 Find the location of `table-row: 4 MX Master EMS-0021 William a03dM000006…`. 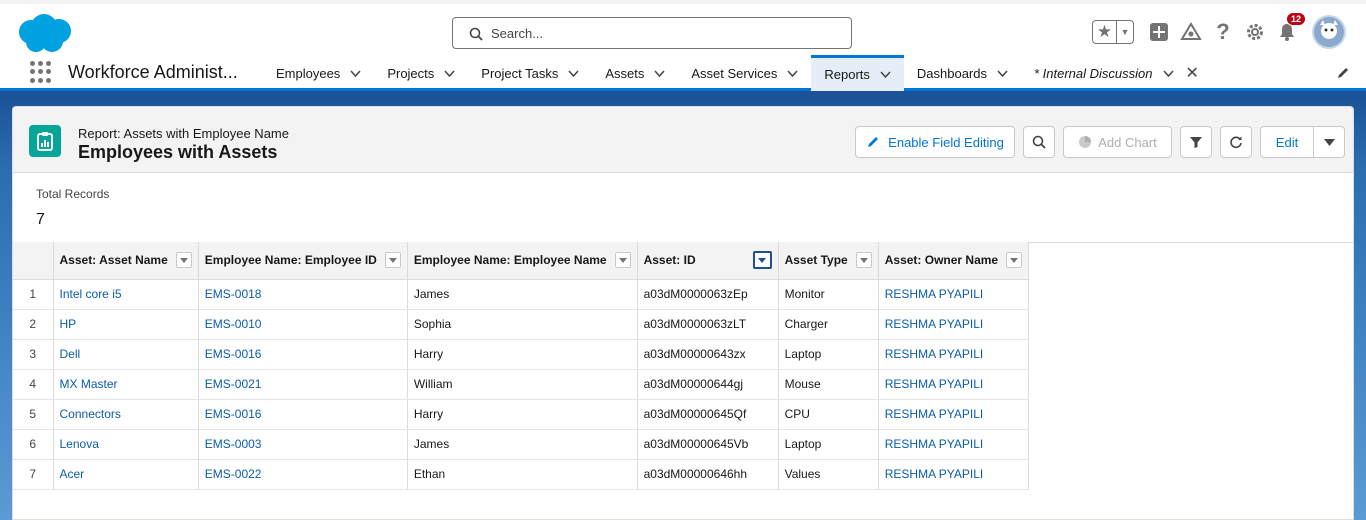

table-row: 4 MX Master EMS-0021 William a03dM000006… is located at coordinates (521, 384).